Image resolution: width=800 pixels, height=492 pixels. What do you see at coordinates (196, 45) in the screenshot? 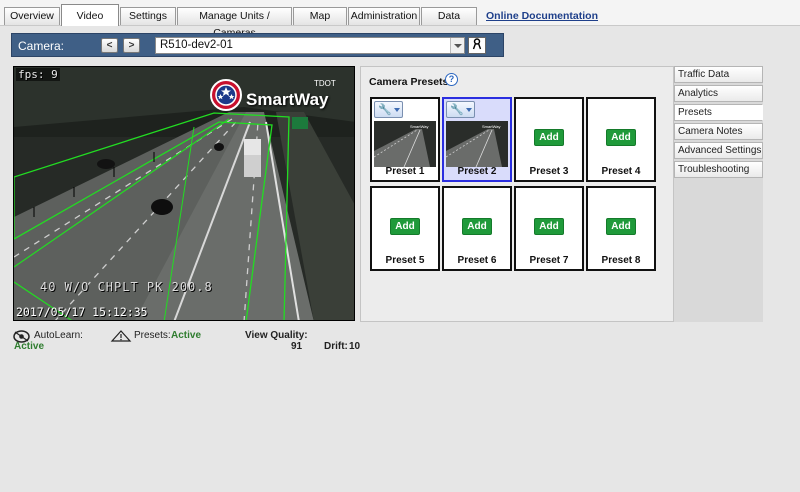
I see `camera-select-value: R510-dev2-01` at bounding box center [196, 45].